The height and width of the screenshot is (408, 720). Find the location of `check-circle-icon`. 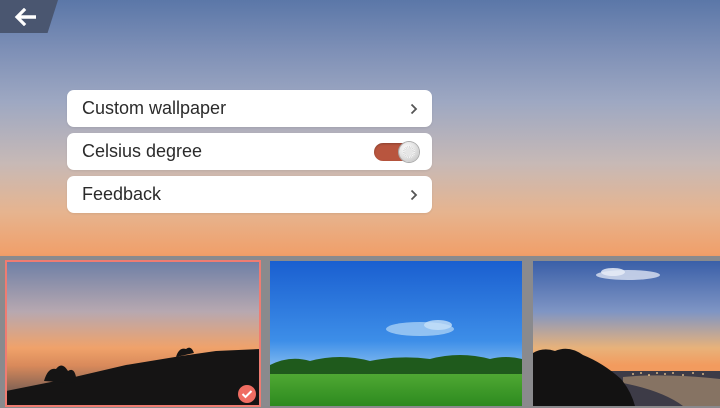

check-circle-icon is located at coordinates (247, 394).